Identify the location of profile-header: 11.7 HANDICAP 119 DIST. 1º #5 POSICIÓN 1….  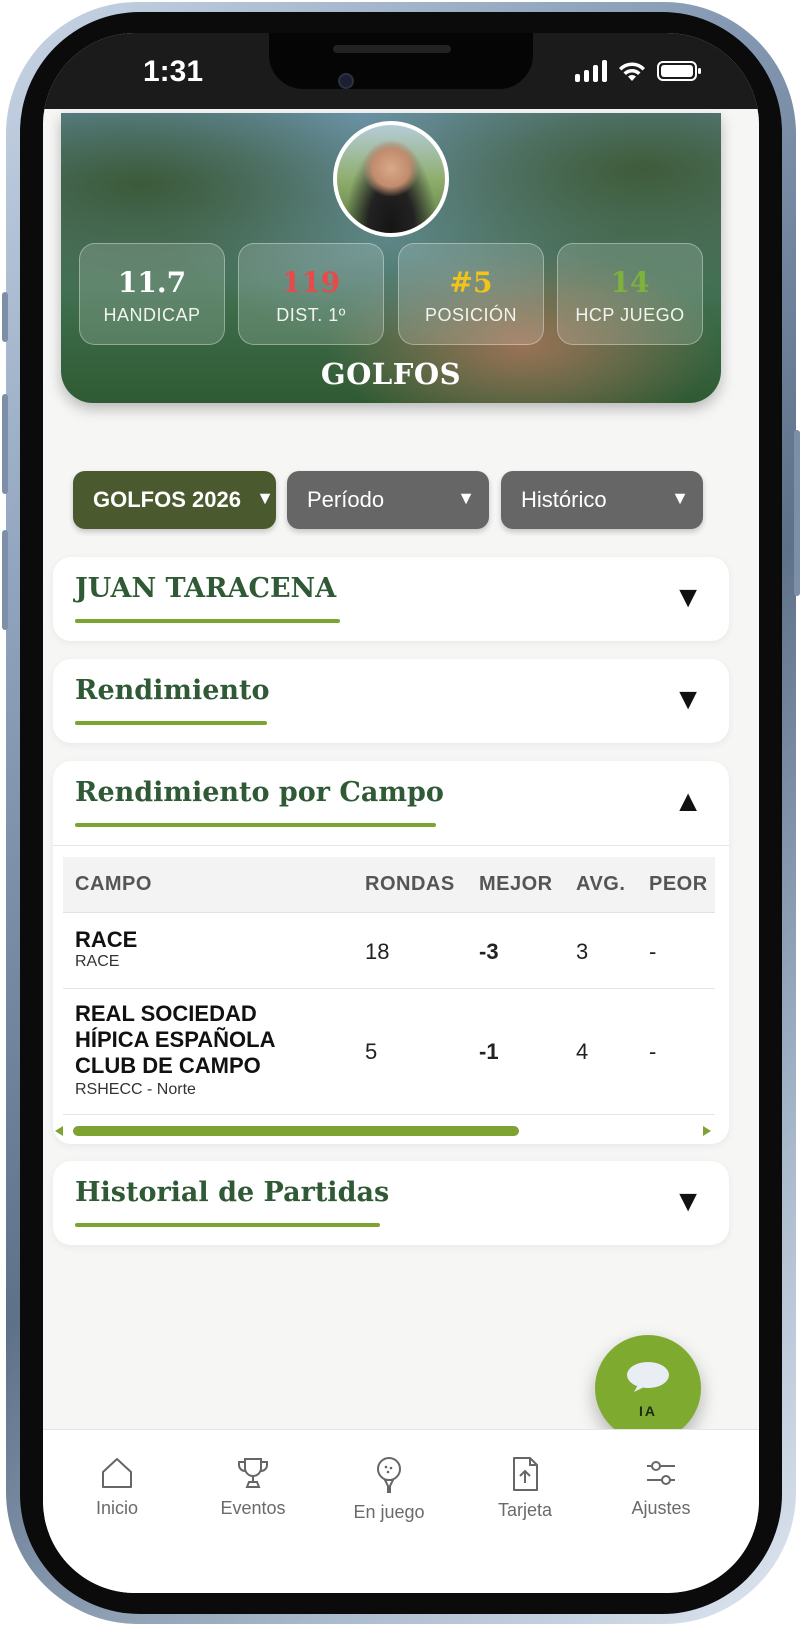
(391, 258).